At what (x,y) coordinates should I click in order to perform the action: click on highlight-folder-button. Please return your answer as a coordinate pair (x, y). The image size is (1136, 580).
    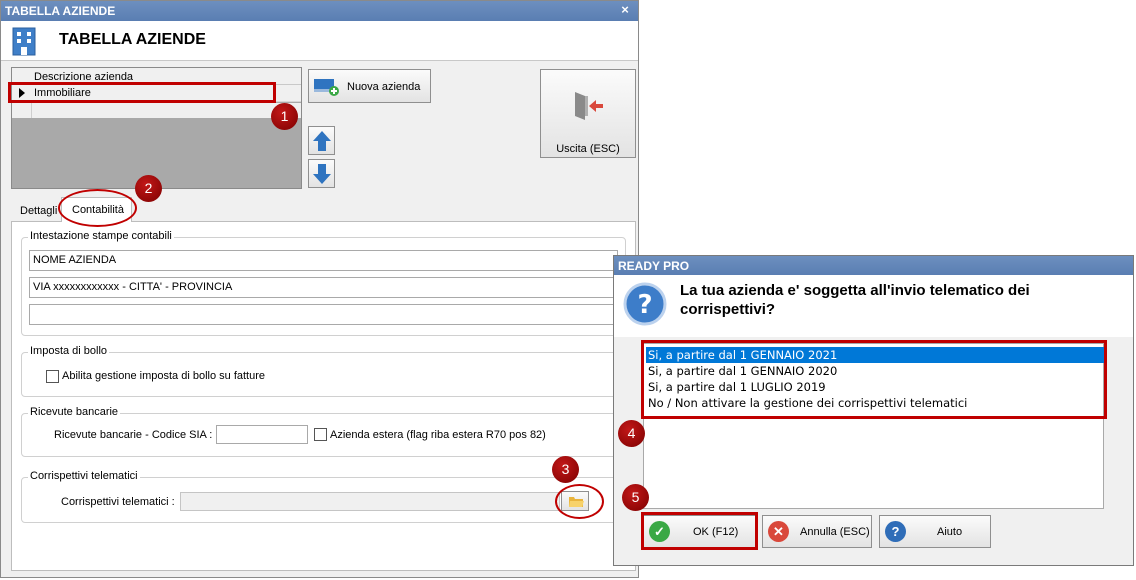
    Looking at the image, I should click on (579, 501).